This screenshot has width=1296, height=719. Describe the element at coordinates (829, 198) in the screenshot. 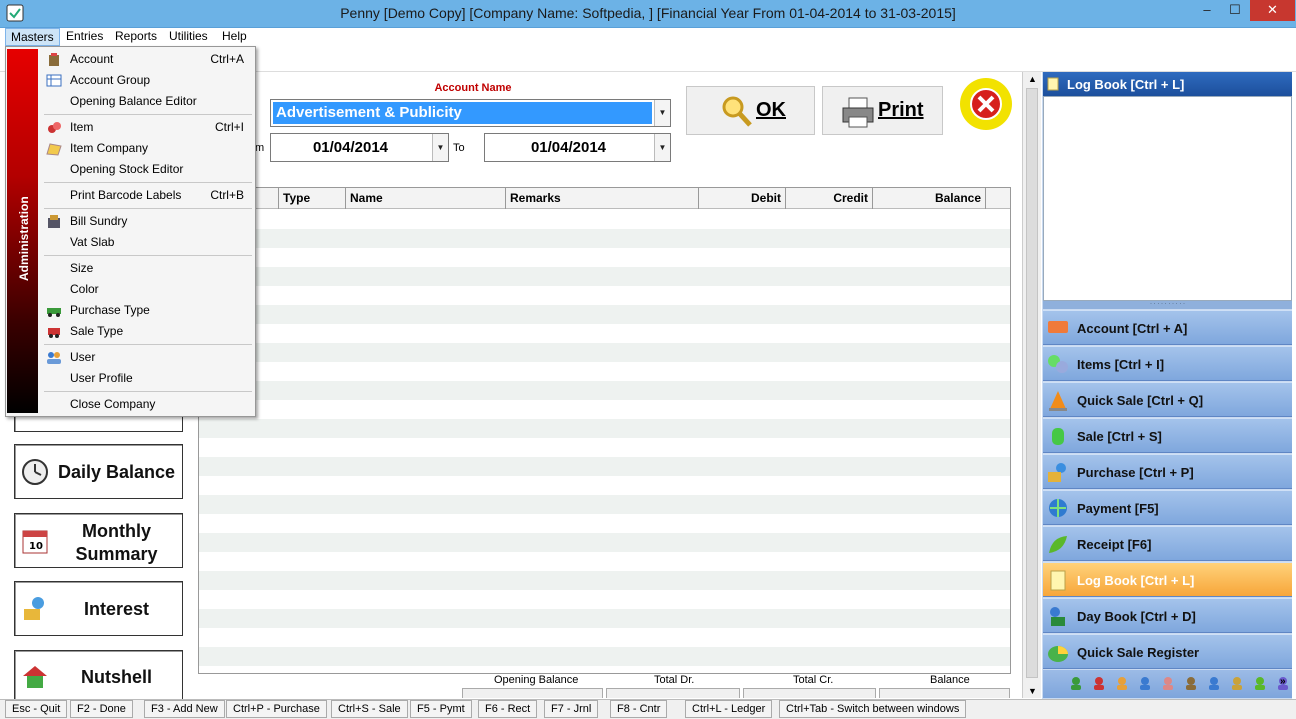

I see `column-header-credit: Credit` at that location.